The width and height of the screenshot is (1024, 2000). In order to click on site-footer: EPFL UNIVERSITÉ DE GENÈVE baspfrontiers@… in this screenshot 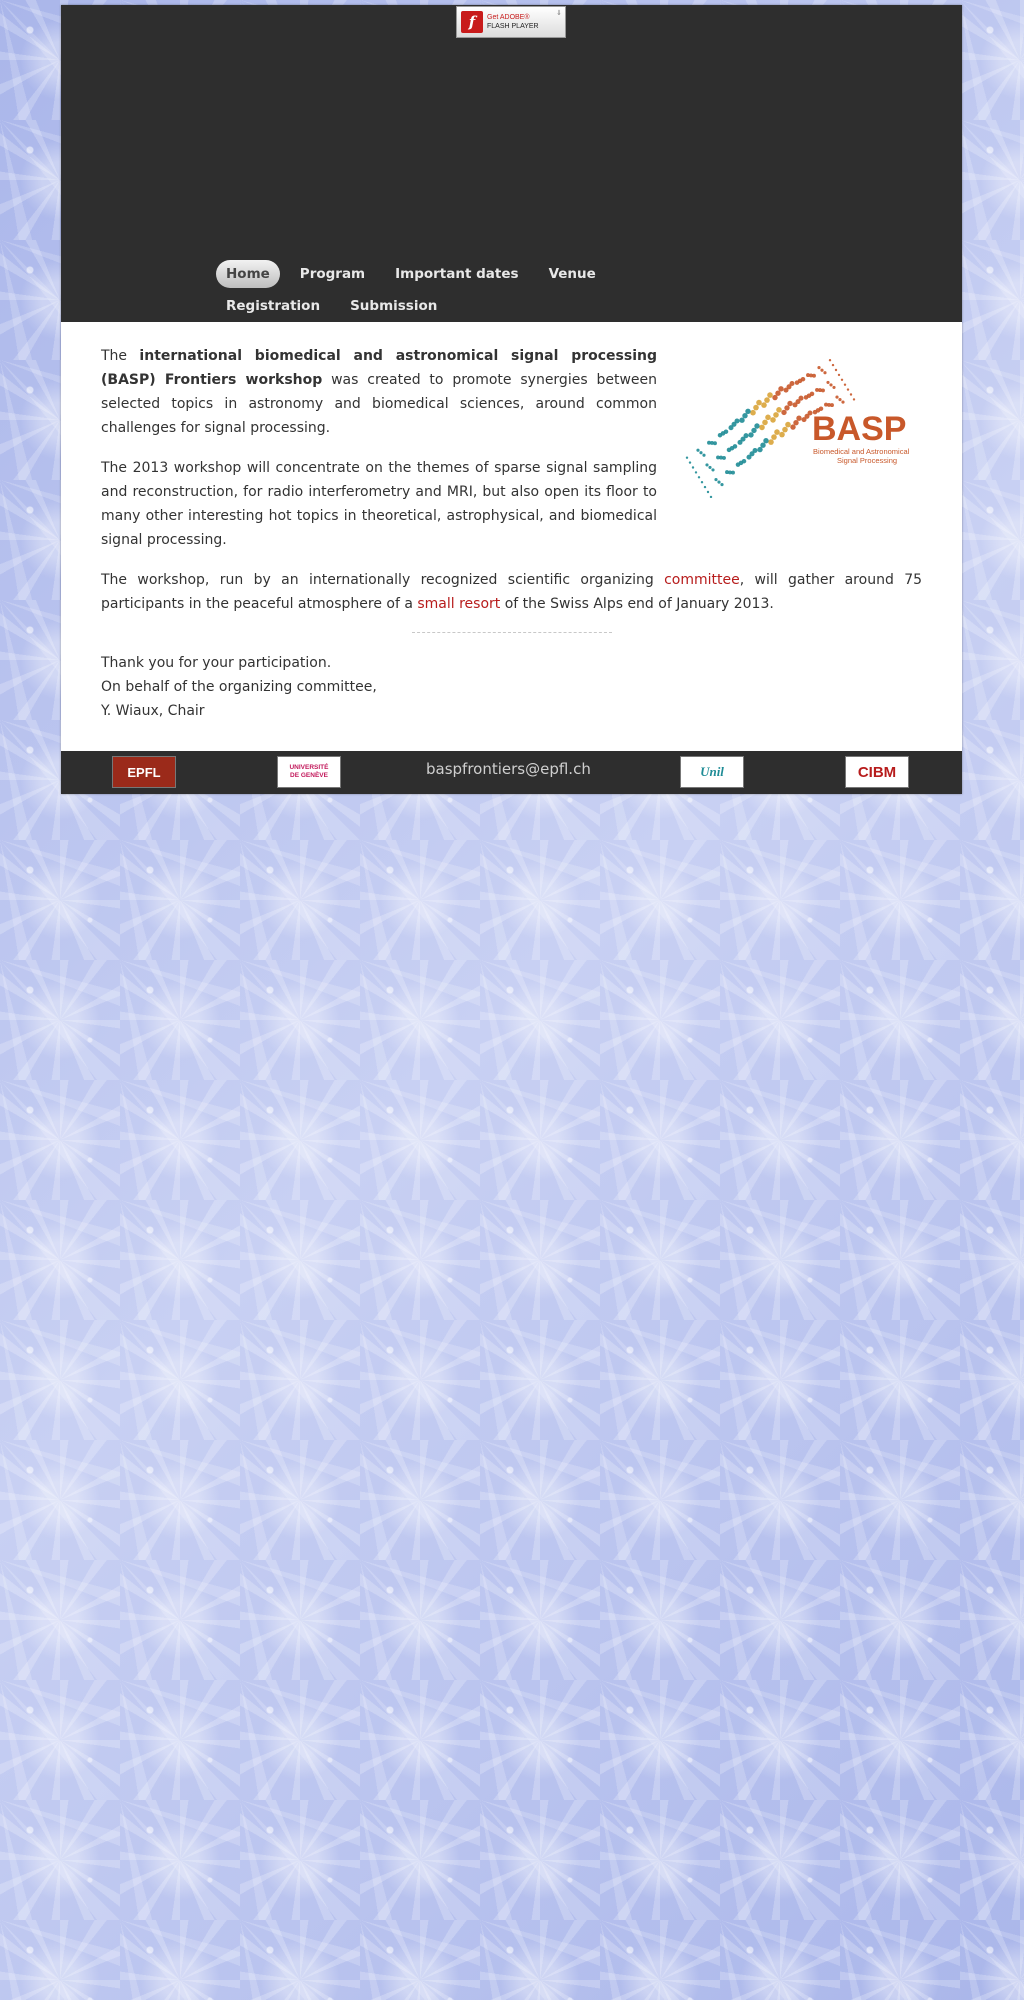, I will do `click(511, 772)`.